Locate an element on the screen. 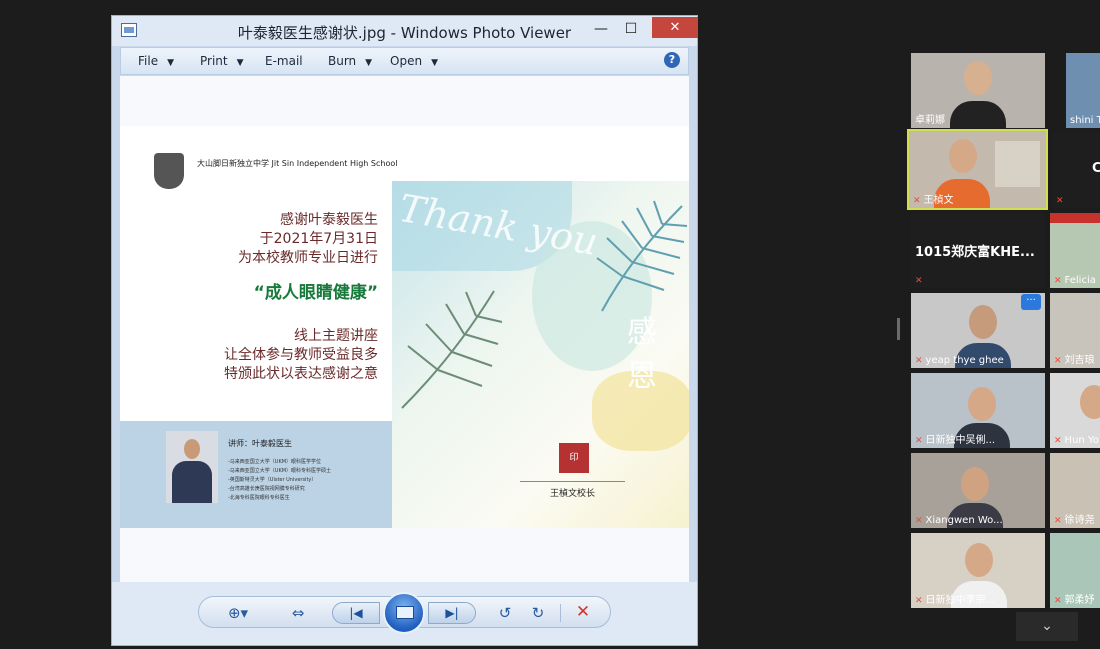  more-options-button: ··· is located at coordinates (1031, 302).